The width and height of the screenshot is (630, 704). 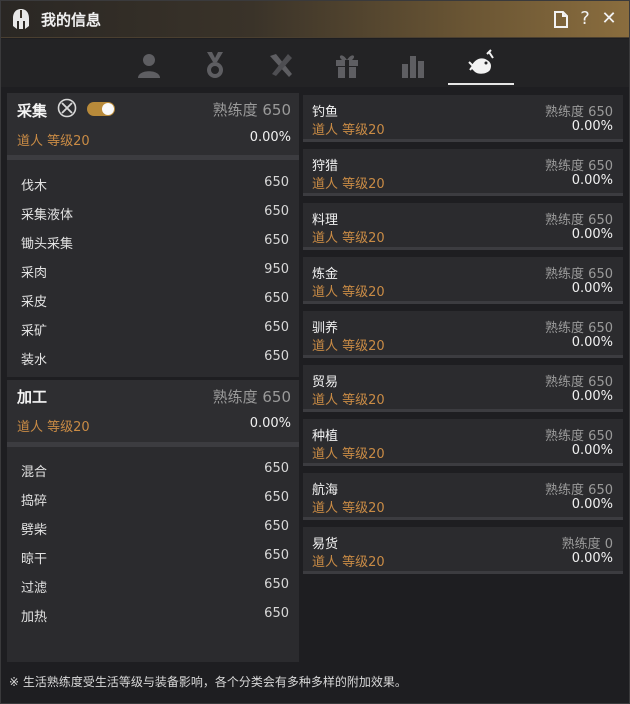 What do you see at coordinates (463, 172) in the screenshot?
I see `skill-card-hunting: 狩猎 熟练度 650 道人 等级20 0.00%` at bounding box center [463, 172].